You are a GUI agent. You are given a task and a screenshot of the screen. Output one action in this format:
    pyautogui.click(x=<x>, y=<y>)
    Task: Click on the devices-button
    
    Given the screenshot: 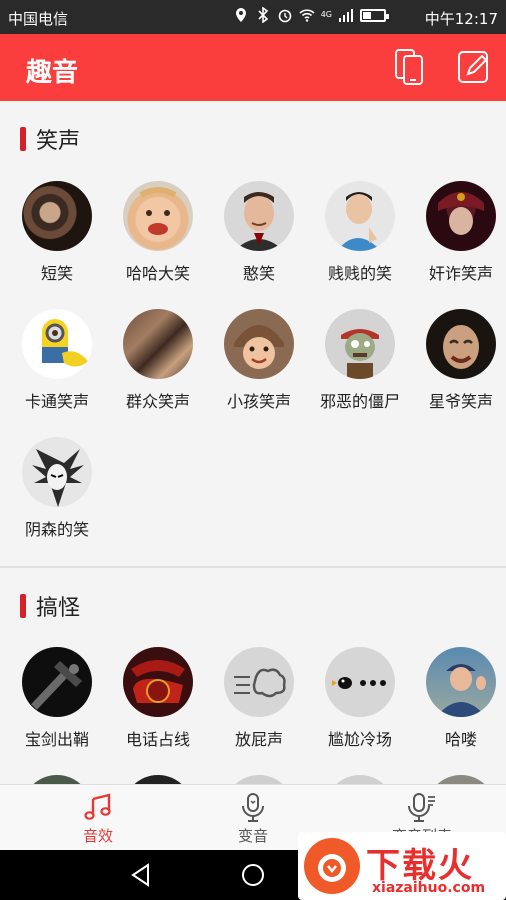 What is the action you would take?
    pyautogui.click(x=410, y=67)
    